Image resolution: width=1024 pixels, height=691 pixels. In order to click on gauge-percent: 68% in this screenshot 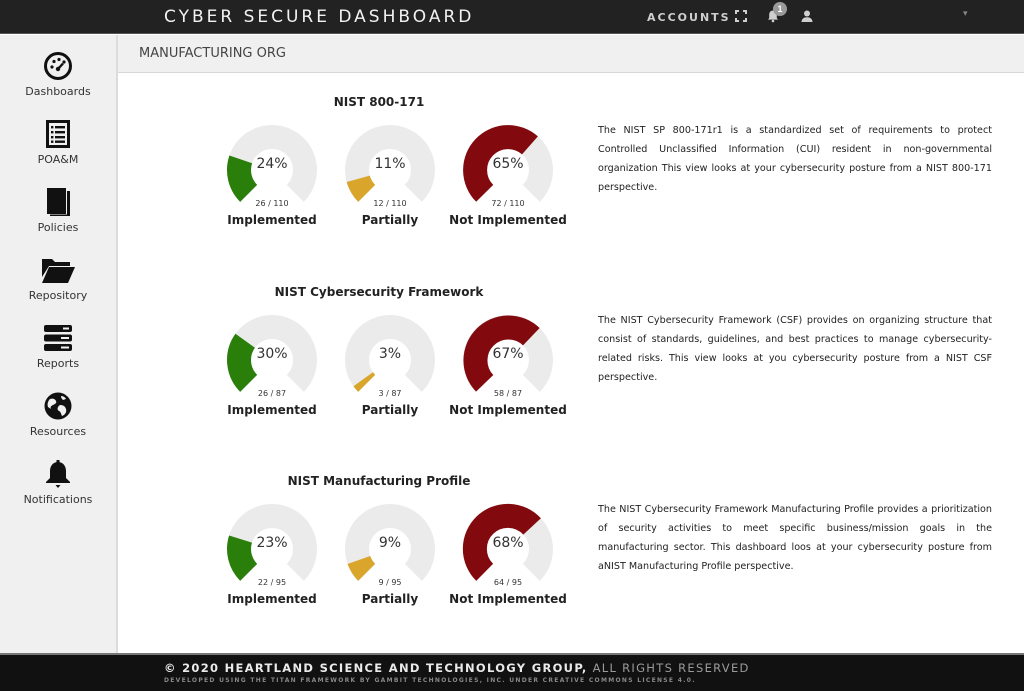, I will do `click(508, 543)`.